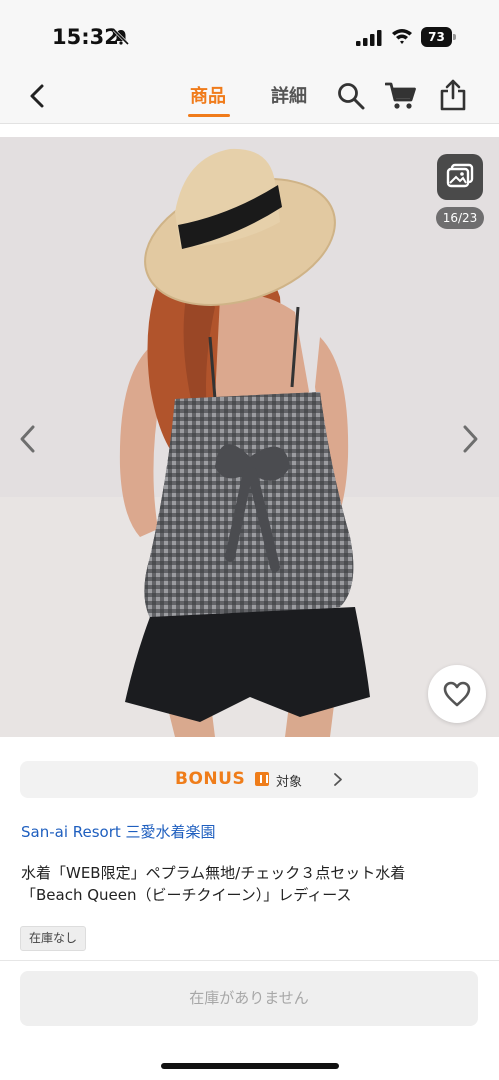  Describe the element at coordinates (250, 1066) in the screenshot. I see `home-indicator` at that location.